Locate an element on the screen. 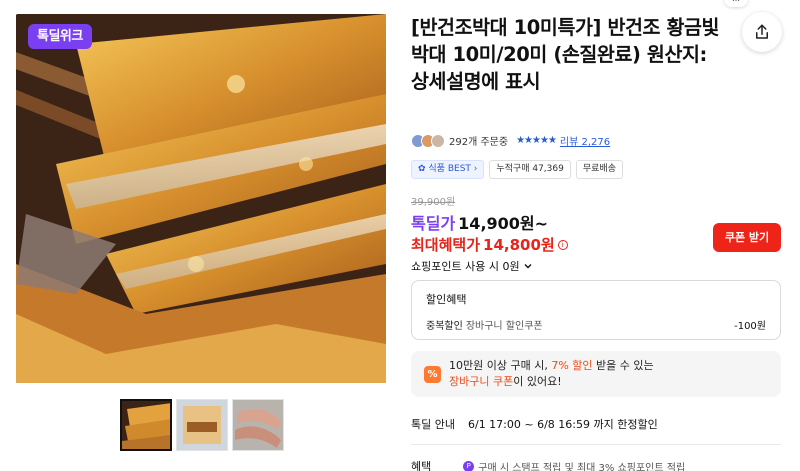  deal-notice-label: 톡딜 안내 is located at coordinates (433, 424).